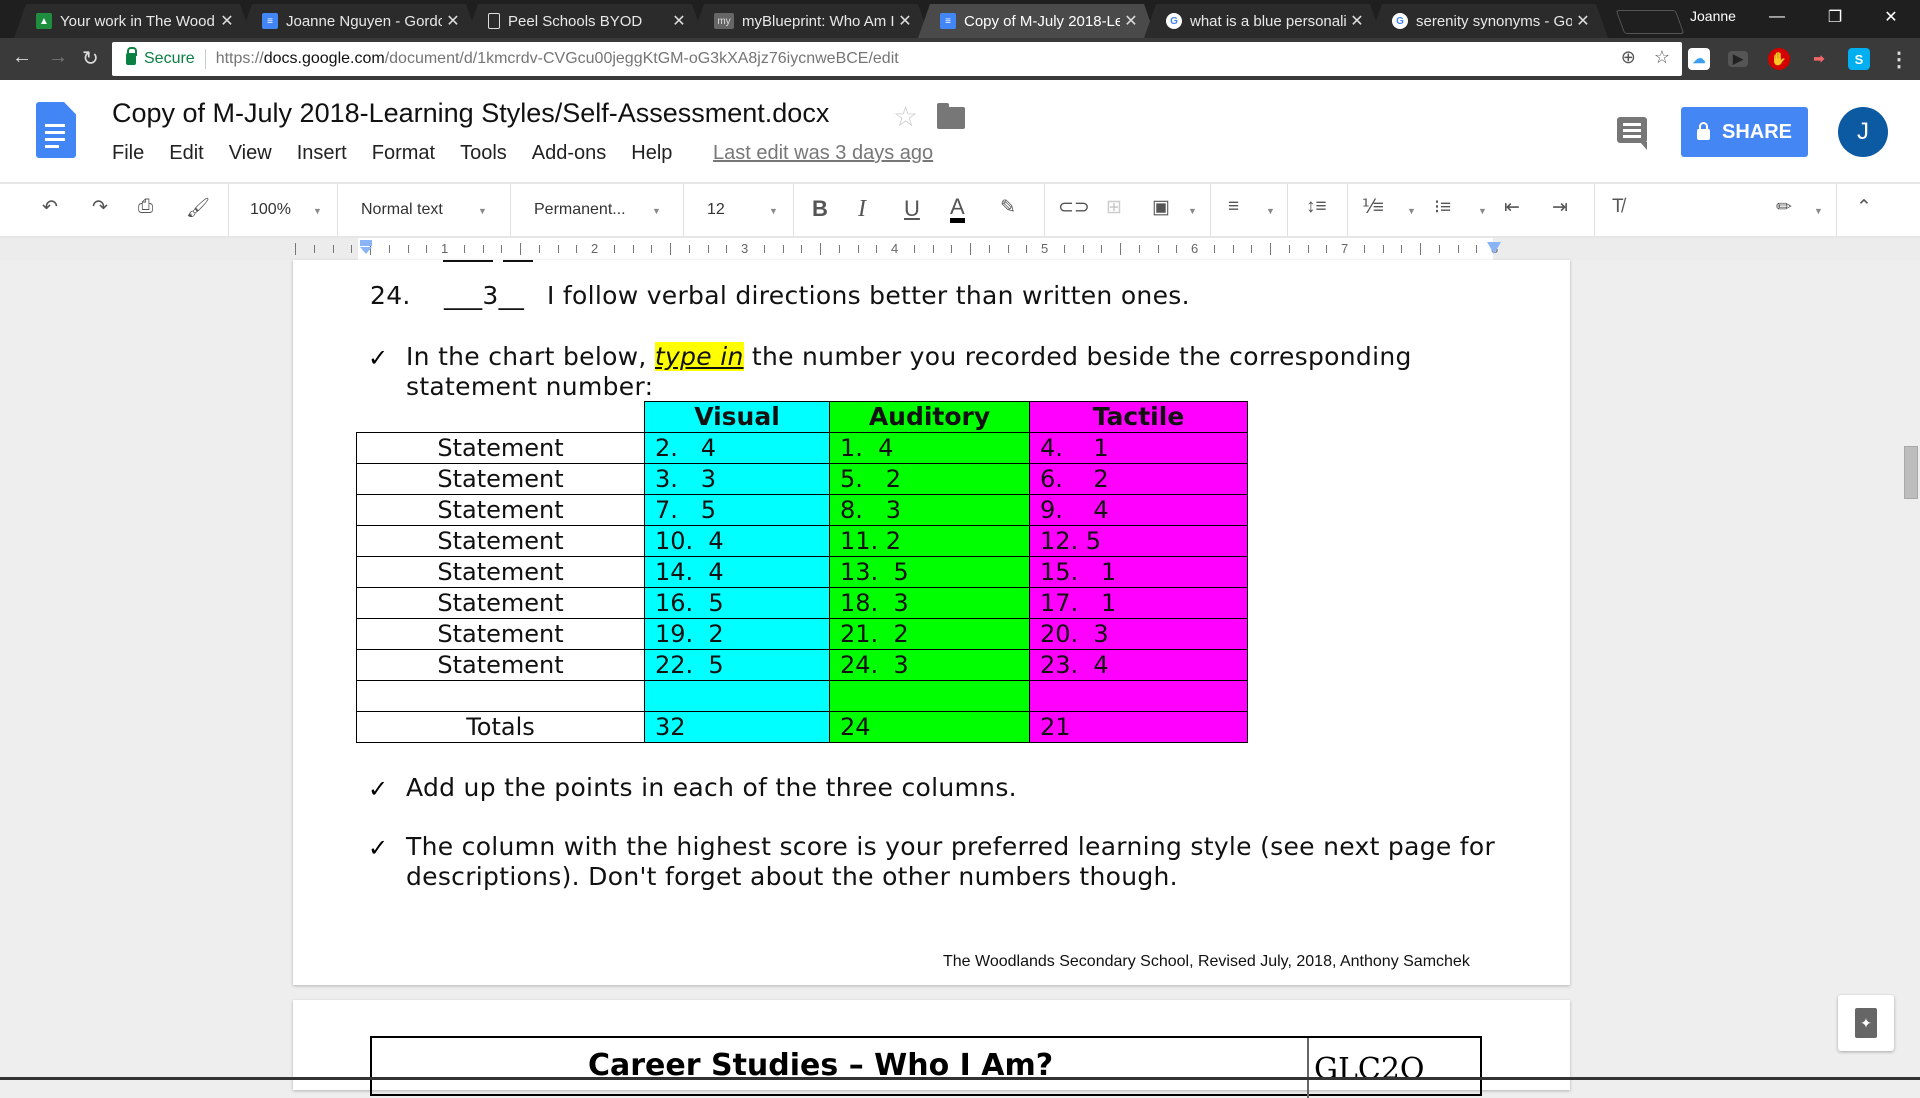  I want to click on browser-tab: G what is a blue personali ✕, so click(1263, 21).